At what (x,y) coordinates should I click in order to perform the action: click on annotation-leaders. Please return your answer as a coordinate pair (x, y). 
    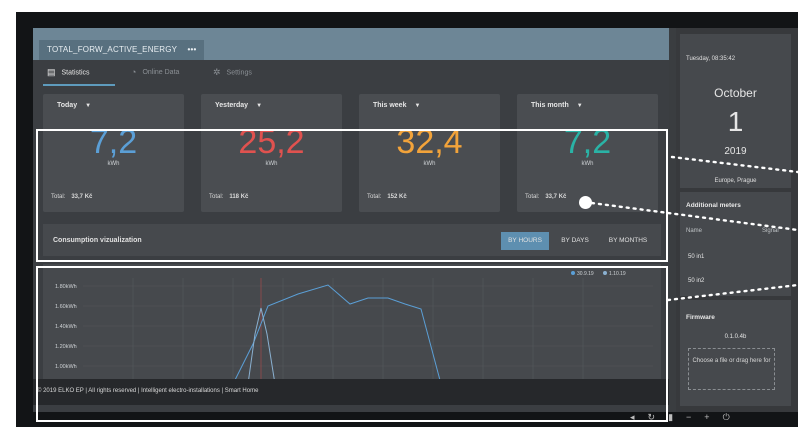
    Looking at the image, I should click on (694, 228).